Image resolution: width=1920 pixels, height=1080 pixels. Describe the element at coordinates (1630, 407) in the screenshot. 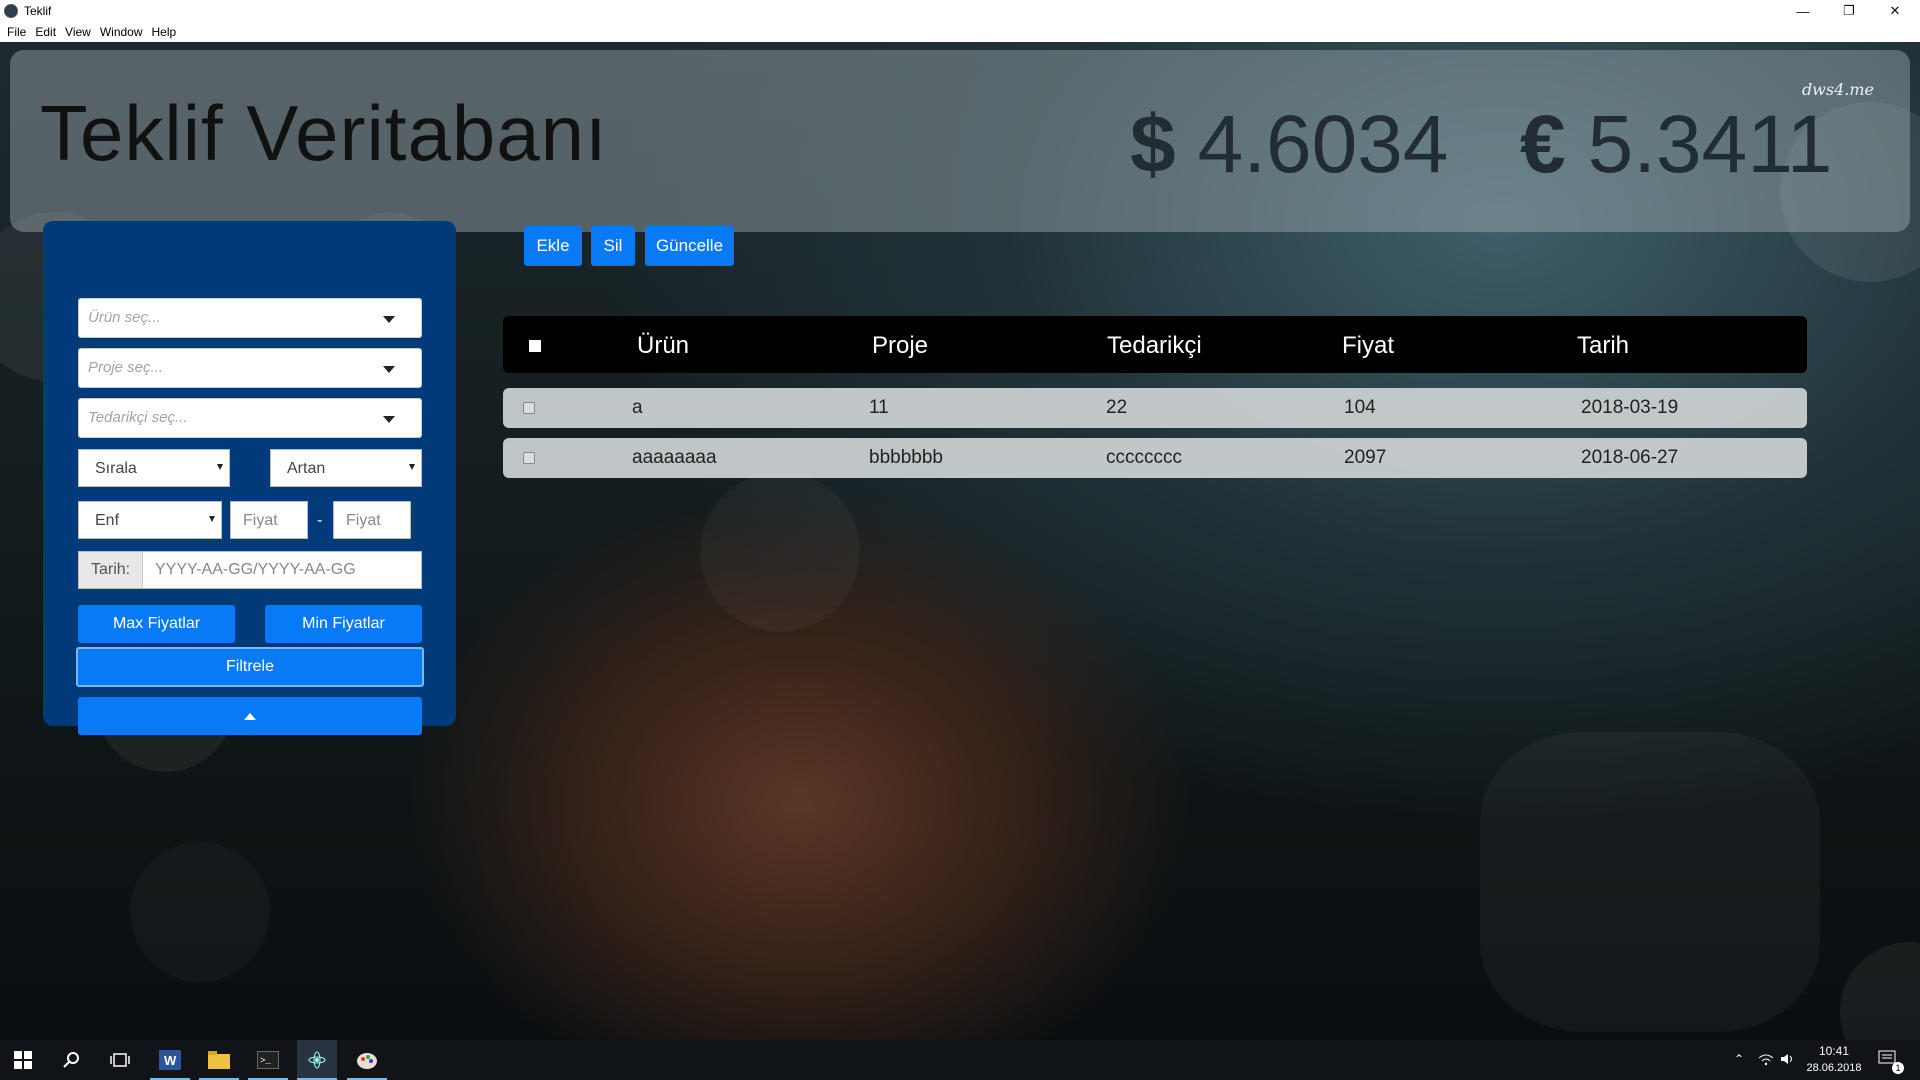

I see `cell-date: 2018-03-19` at that location.